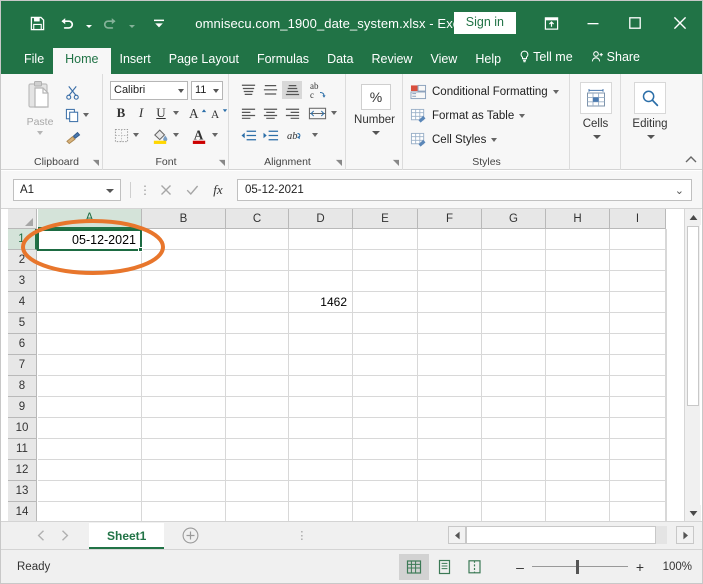 Image resolution: width=703 pixels, height=584 pixels. Describe the element at coordinates (514, 511) in the screenshot. I see `cell-G14` at that location.